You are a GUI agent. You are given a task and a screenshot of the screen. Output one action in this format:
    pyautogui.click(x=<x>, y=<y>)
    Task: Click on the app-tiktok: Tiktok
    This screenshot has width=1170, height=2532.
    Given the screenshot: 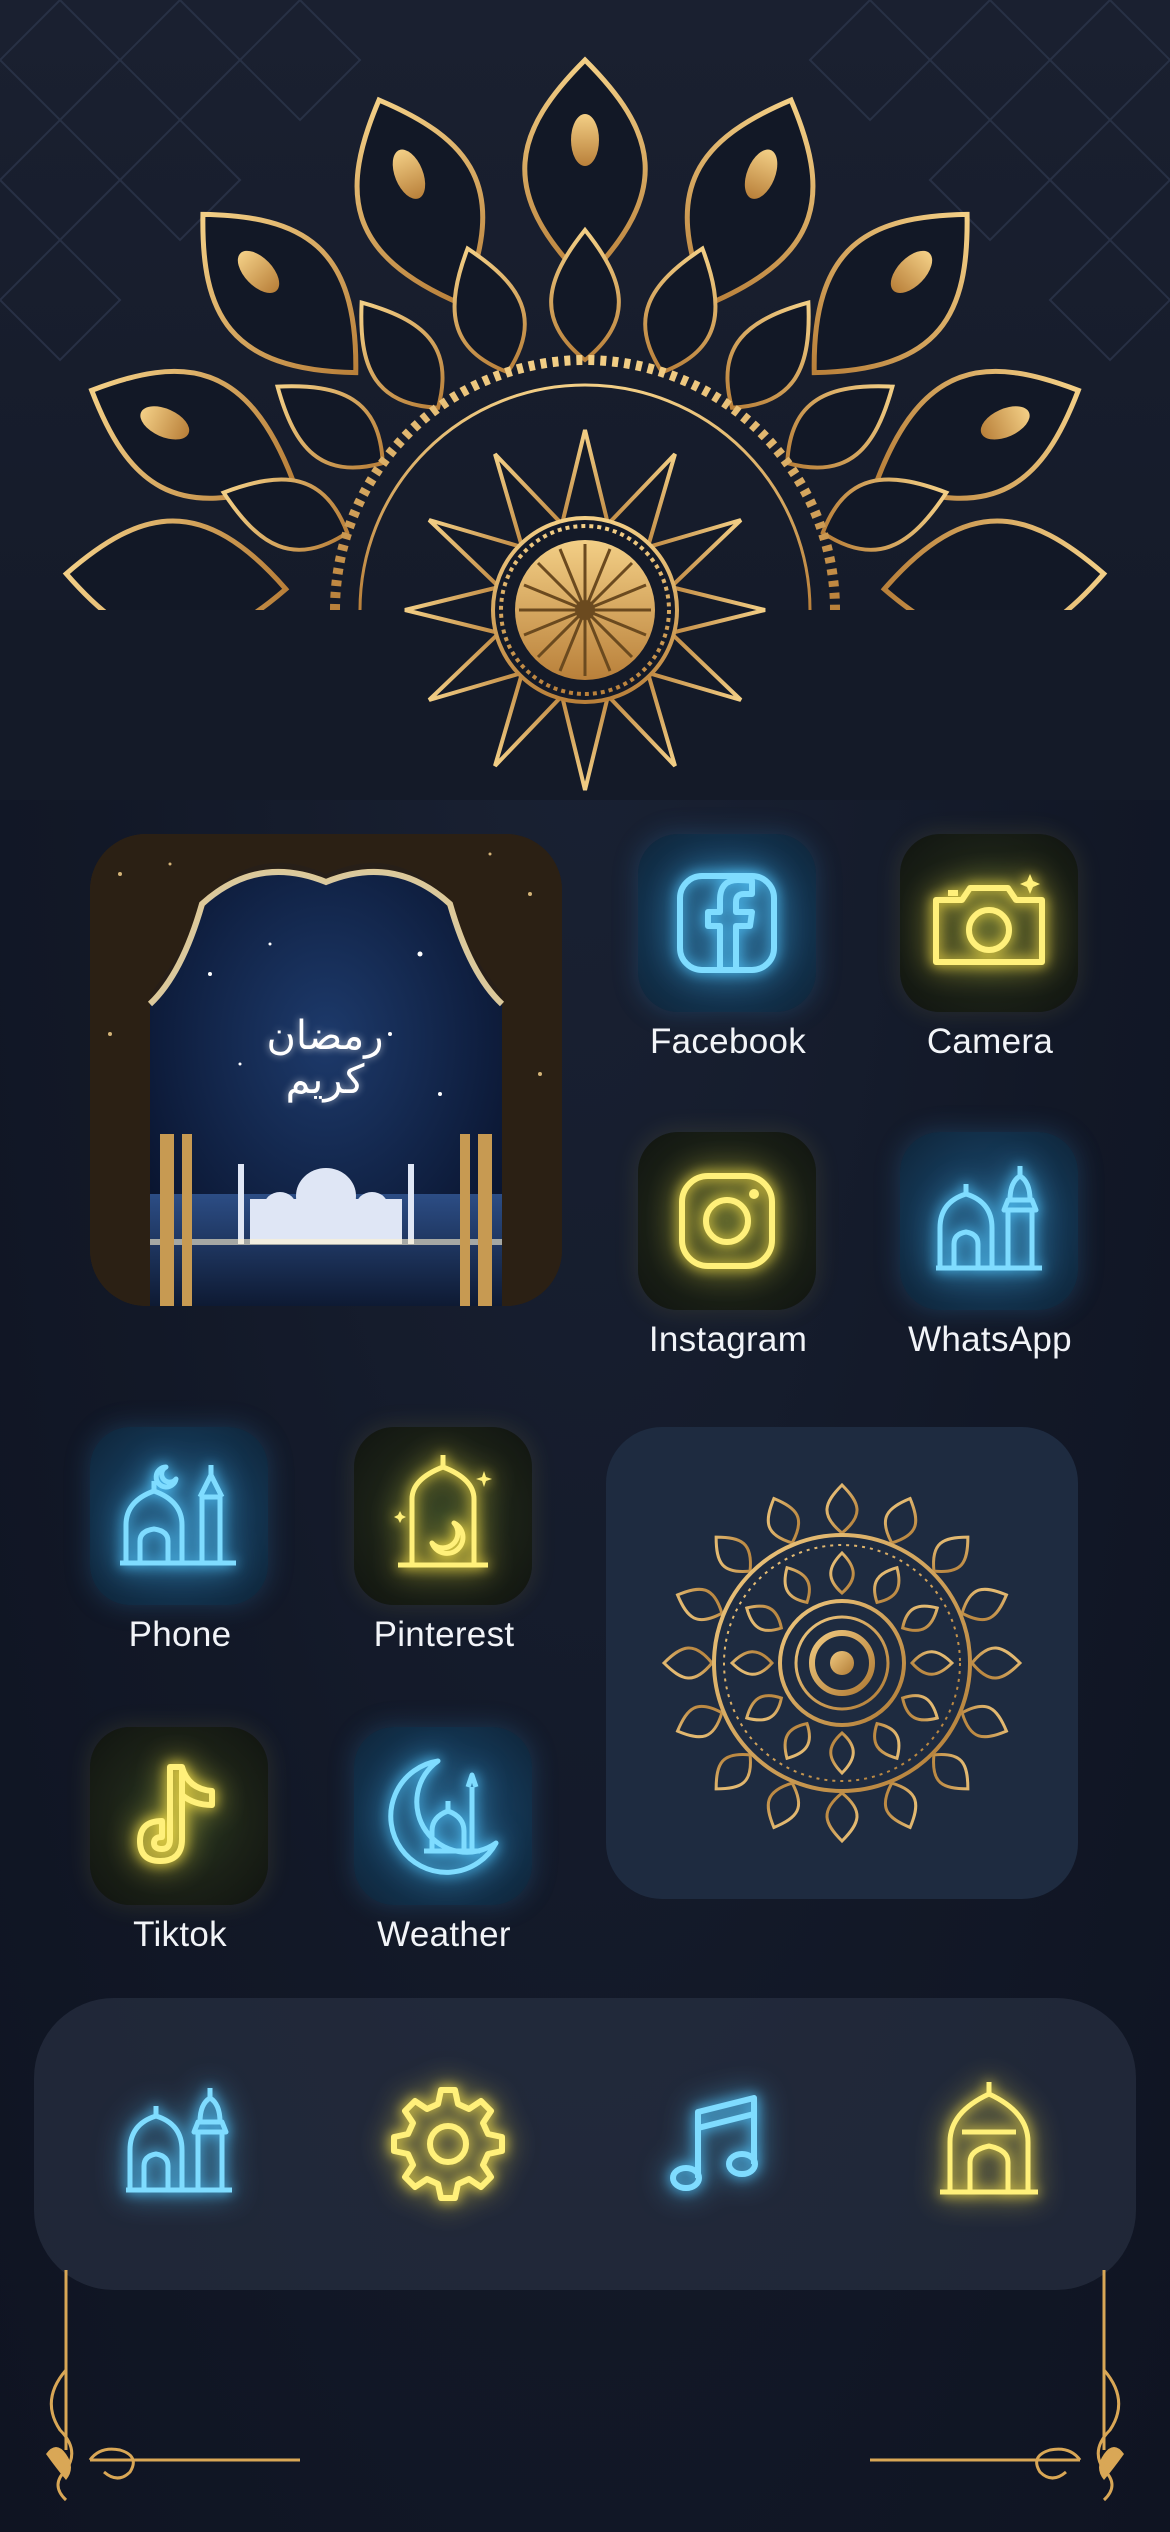 What is the action you would take?
    pyautogui.click(x=180, y=1840)
    